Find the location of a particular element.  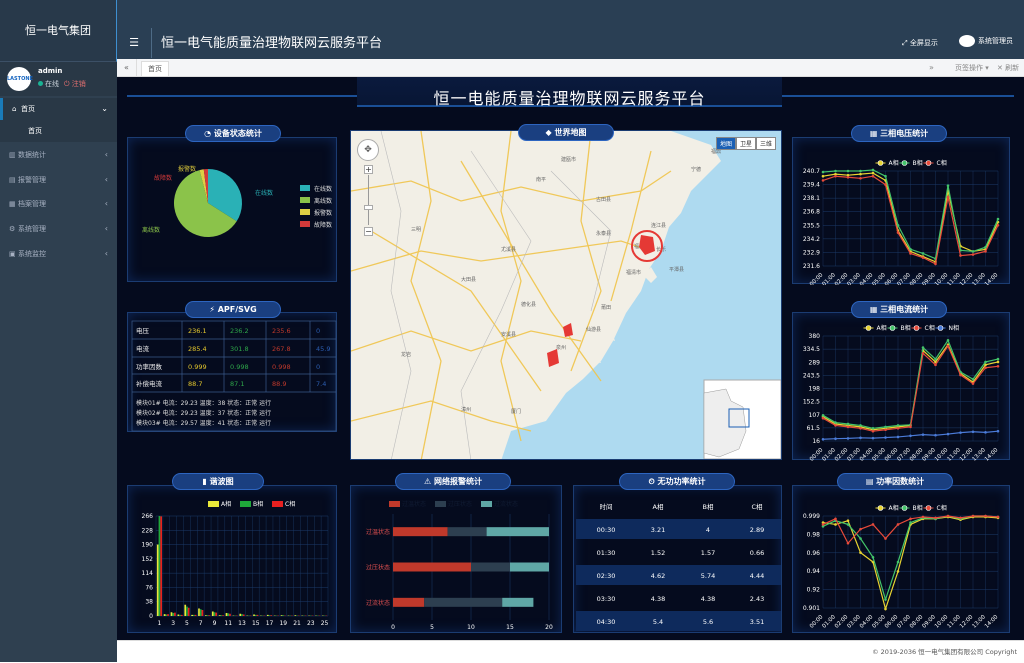

zoom-slider-track is located at coordinates (368, 200).